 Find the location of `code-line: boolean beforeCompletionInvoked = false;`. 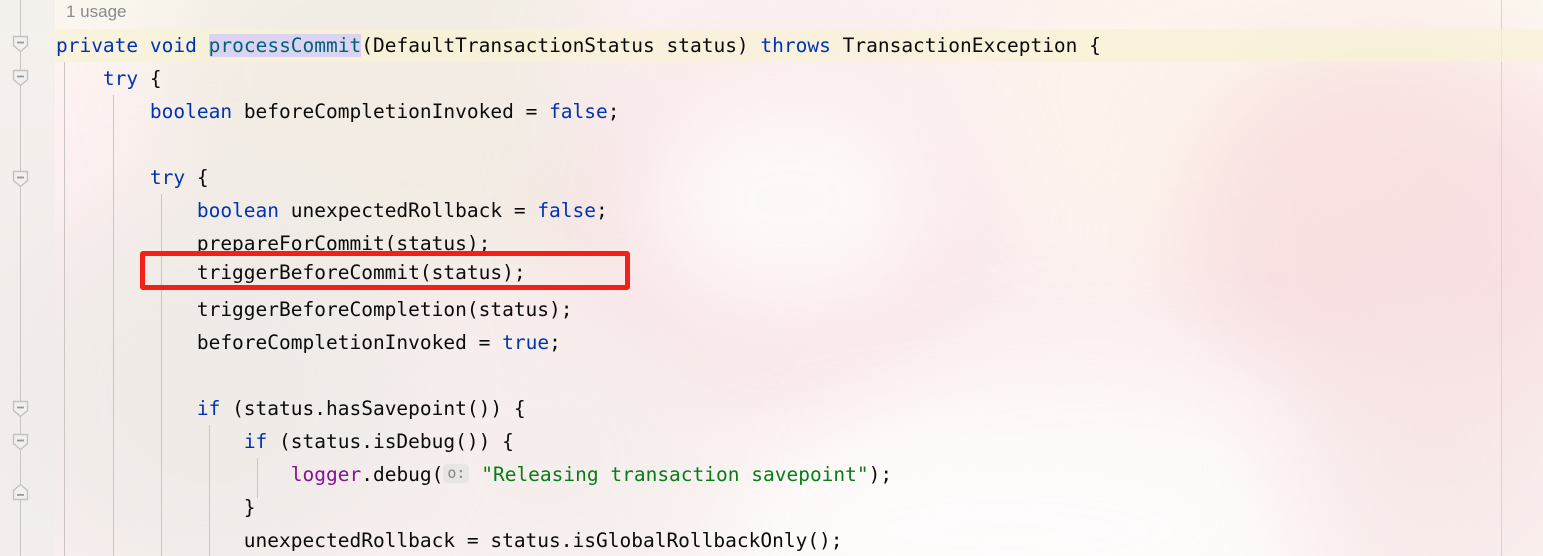

code-line: boolean beforeCompletionInvoked = false; is located at coordinates (771, 111).